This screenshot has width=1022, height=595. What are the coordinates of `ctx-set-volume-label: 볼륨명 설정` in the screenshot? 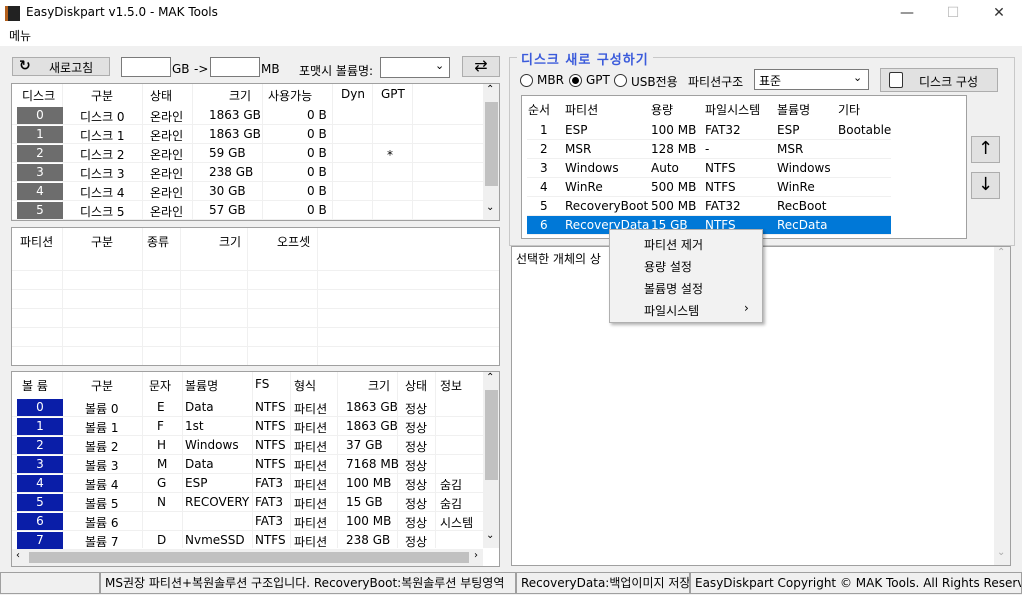 It's located at (673, 288).